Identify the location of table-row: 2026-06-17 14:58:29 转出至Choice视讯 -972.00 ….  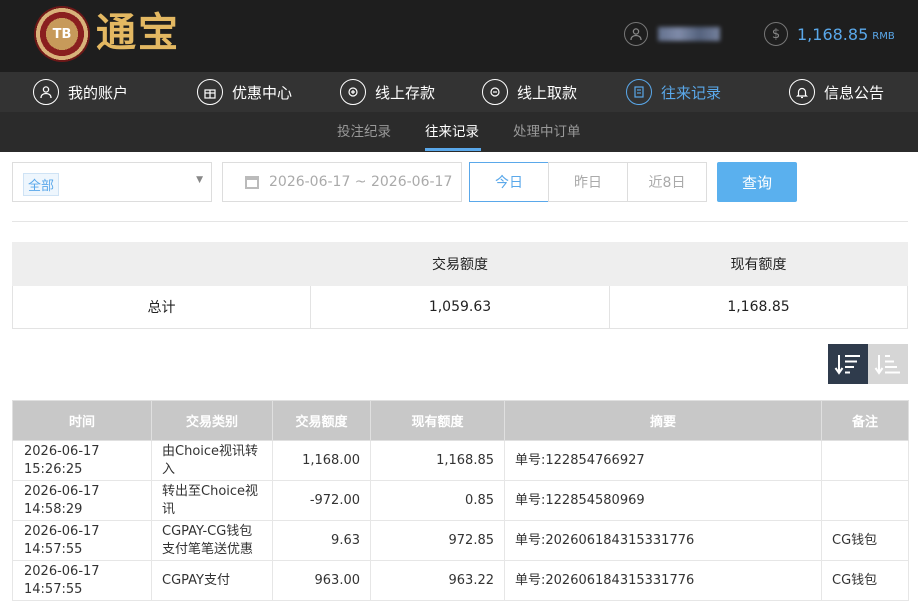
(460, 500).